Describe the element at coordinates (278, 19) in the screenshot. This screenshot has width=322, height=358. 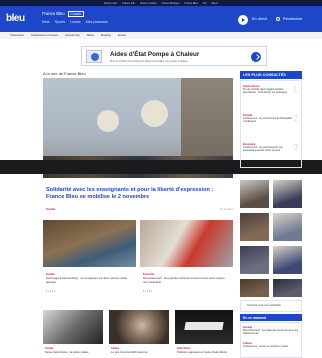
I see `search-icon` at that location.